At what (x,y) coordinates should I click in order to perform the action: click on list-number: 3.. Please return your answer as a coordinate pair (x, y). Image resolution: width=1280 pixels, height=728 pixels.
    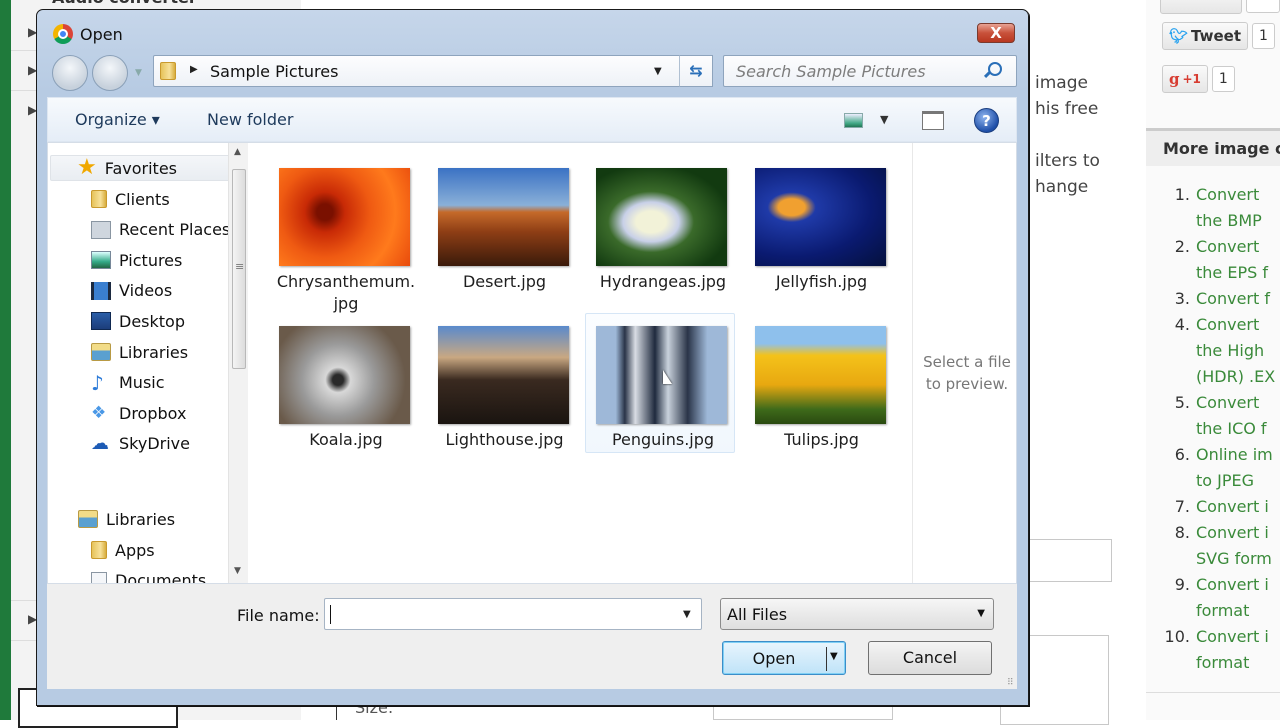
    Looking at the image, I should click on (1182, 298).